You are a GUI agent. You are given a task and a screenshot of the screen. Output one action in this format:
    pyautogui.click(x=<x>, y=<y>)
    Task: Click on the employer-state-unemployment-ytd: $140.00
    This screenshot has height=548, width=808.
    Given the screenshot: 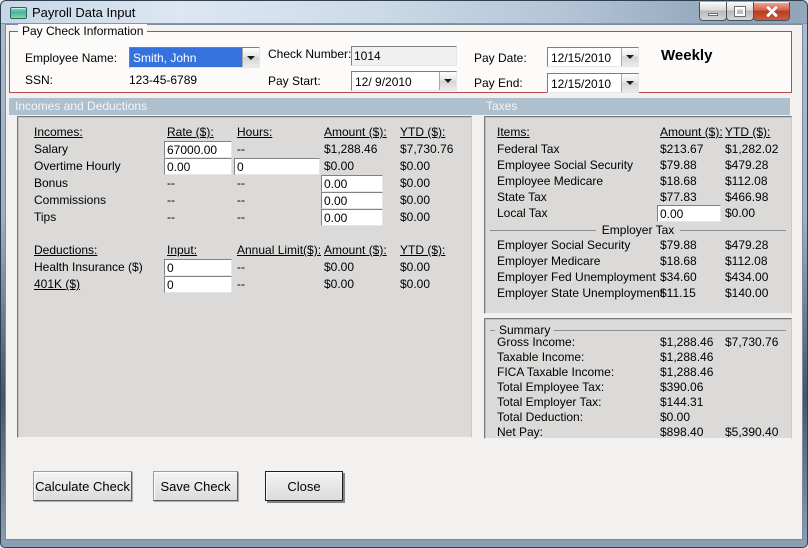 What is the action you would take?
    pyautogui.click(x=747, y=293)
    